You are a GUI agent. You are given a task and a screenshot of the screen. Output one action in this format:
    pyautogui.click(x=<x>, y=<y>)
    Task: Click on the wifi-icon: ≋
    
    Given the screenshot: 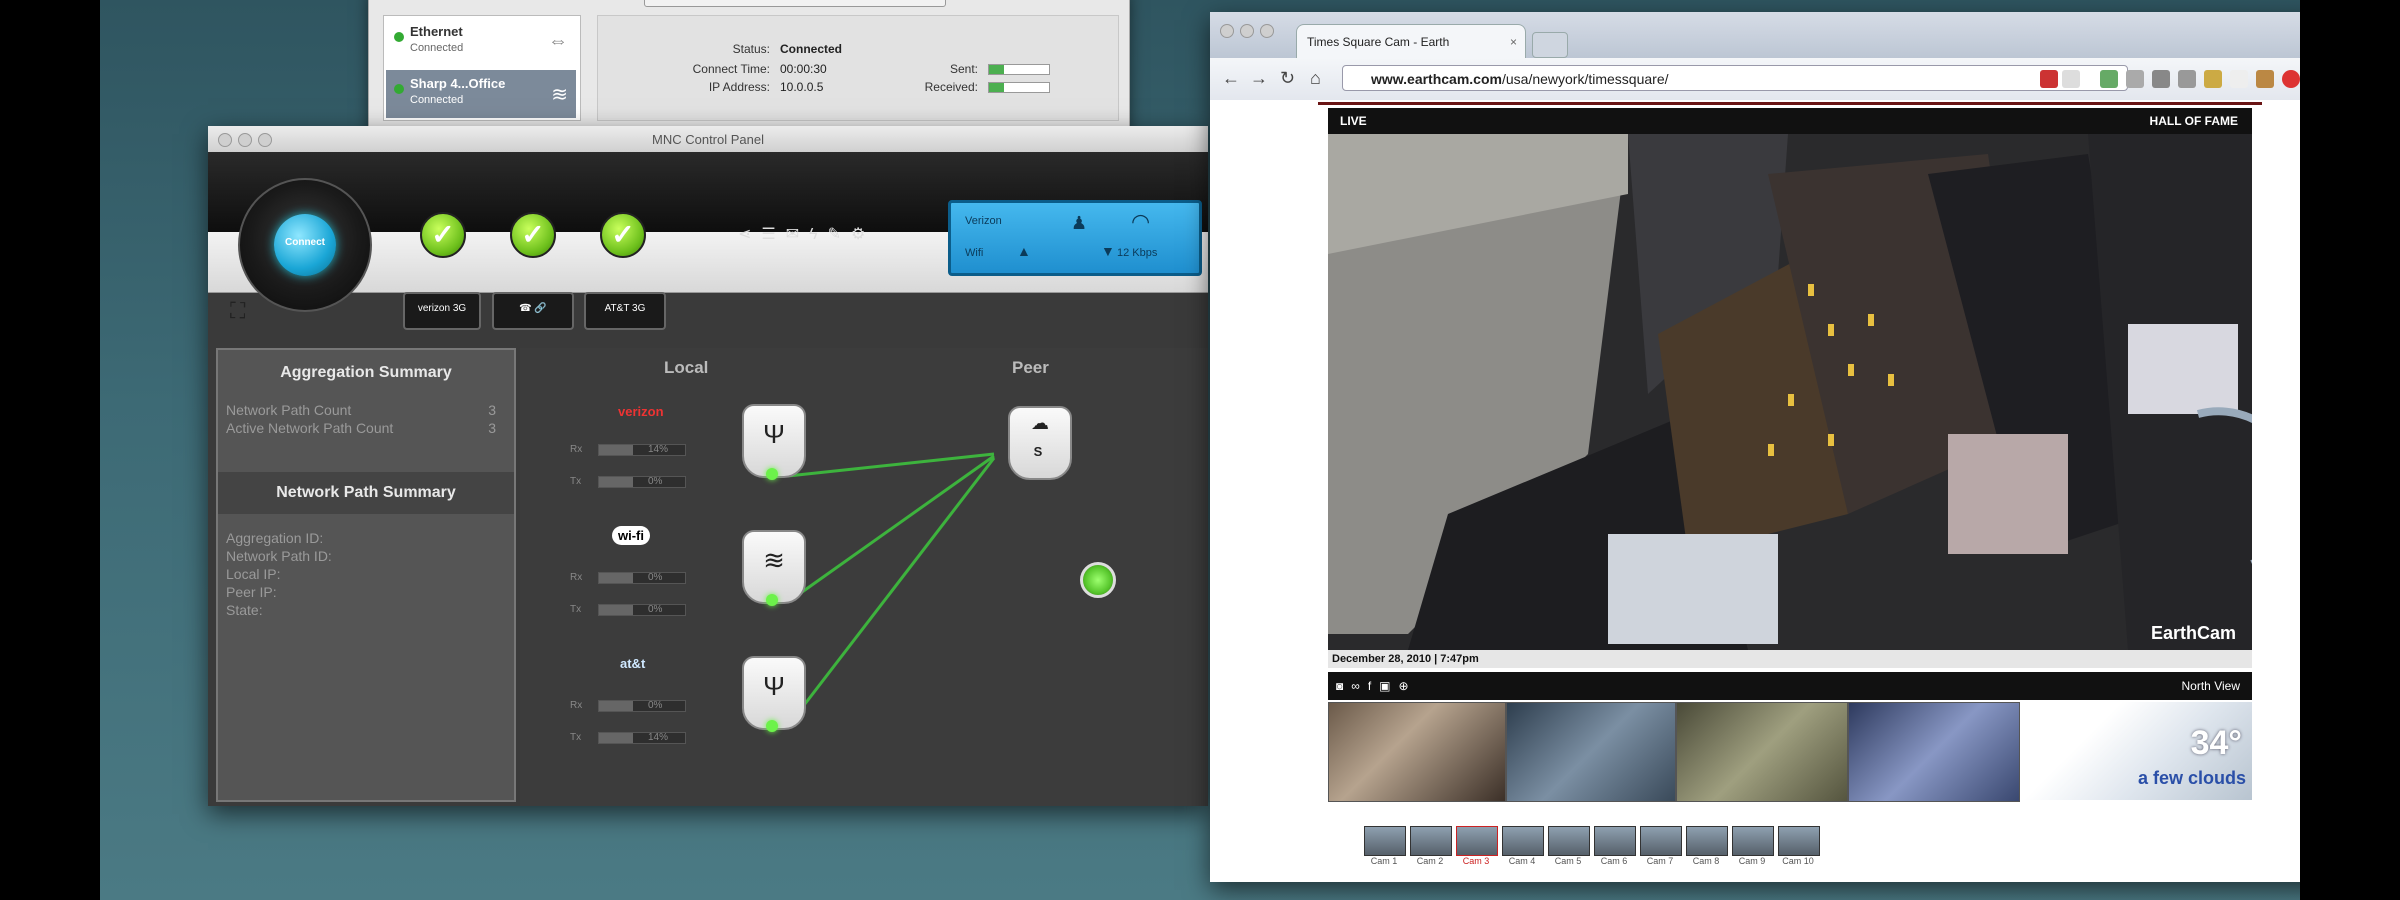 What is the action you would take?
    pyautogui.click(x=774, y=567)
    